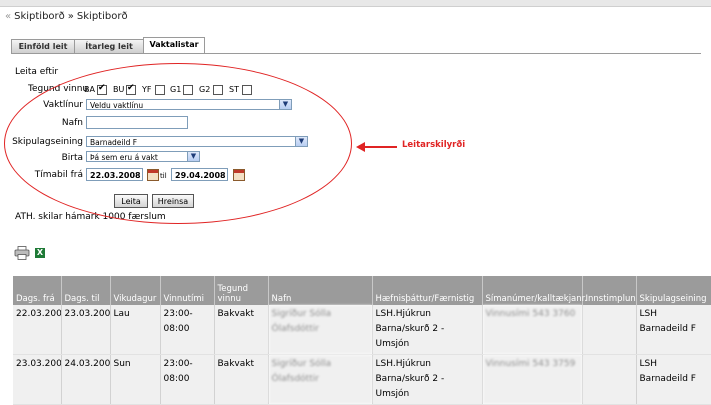  I want to click on breadcrumb-item-1: Skiptiborð, so click(39, 16).